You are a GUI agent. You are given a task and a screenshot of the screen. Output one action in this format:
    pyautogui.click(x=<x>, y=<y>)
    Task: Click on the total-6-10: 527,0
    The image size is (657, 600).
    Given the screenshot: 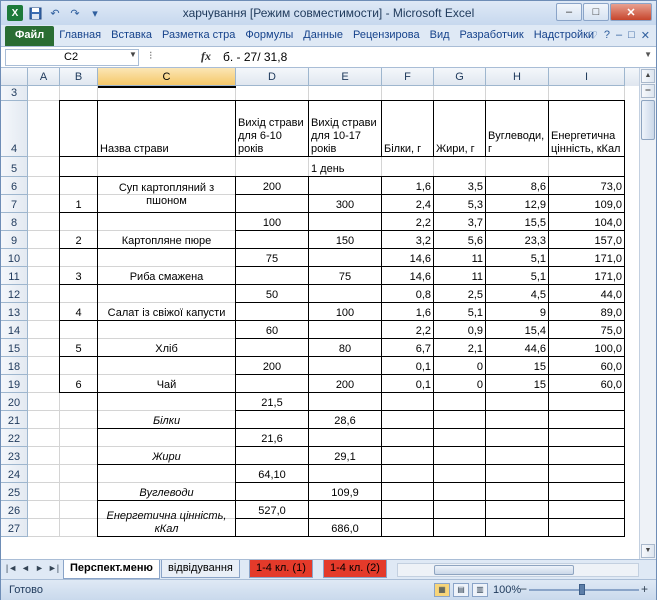 What is the action you would take?
    pyautogui.click(x=272, y=509)
    